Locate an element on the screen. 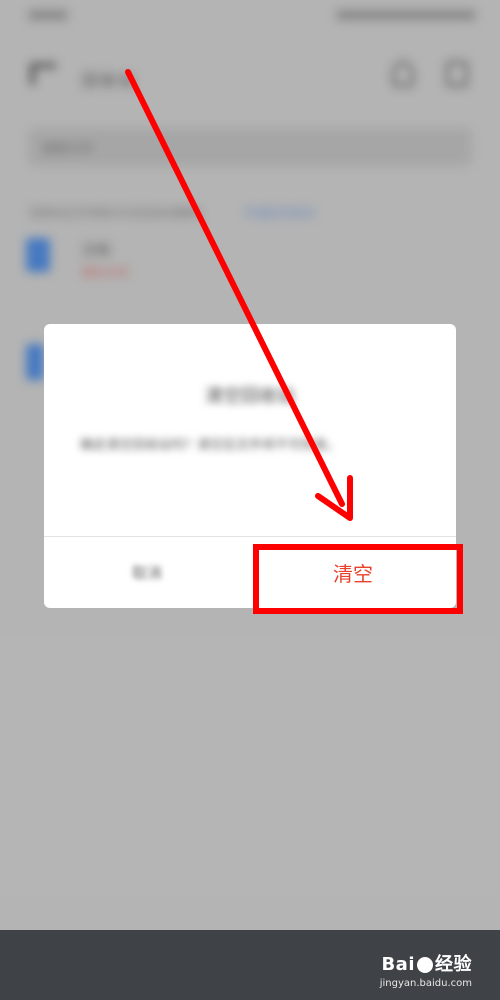  bottom-bar: Bai 经验 jingyan.baidu.com is located at coordinates (250, 965).